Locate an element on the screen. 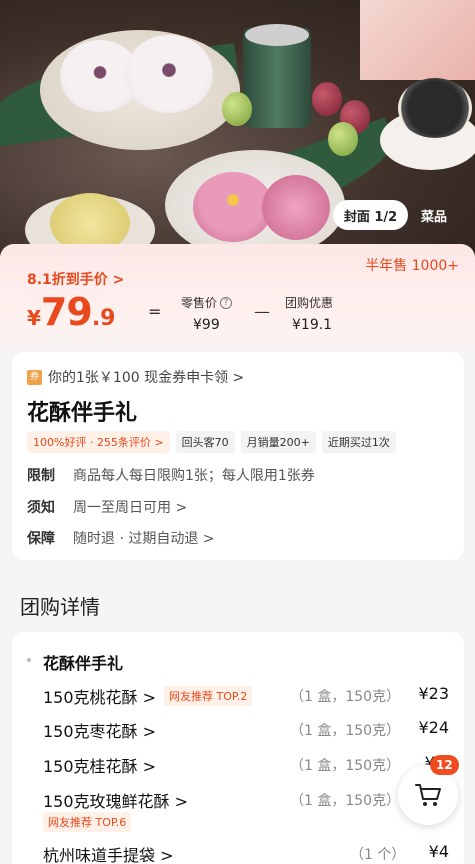 This screenshot has width=475, height=864. section-title-group-detail: 团购详情 is located at coordinates (60, 607).